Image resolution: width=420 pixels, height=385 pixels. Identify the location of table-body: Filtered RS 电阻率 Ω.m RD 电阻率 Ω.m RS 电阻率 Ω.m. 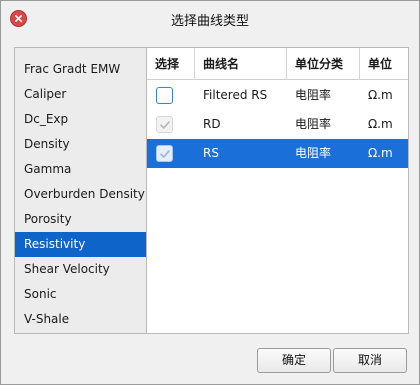
(277, 124).